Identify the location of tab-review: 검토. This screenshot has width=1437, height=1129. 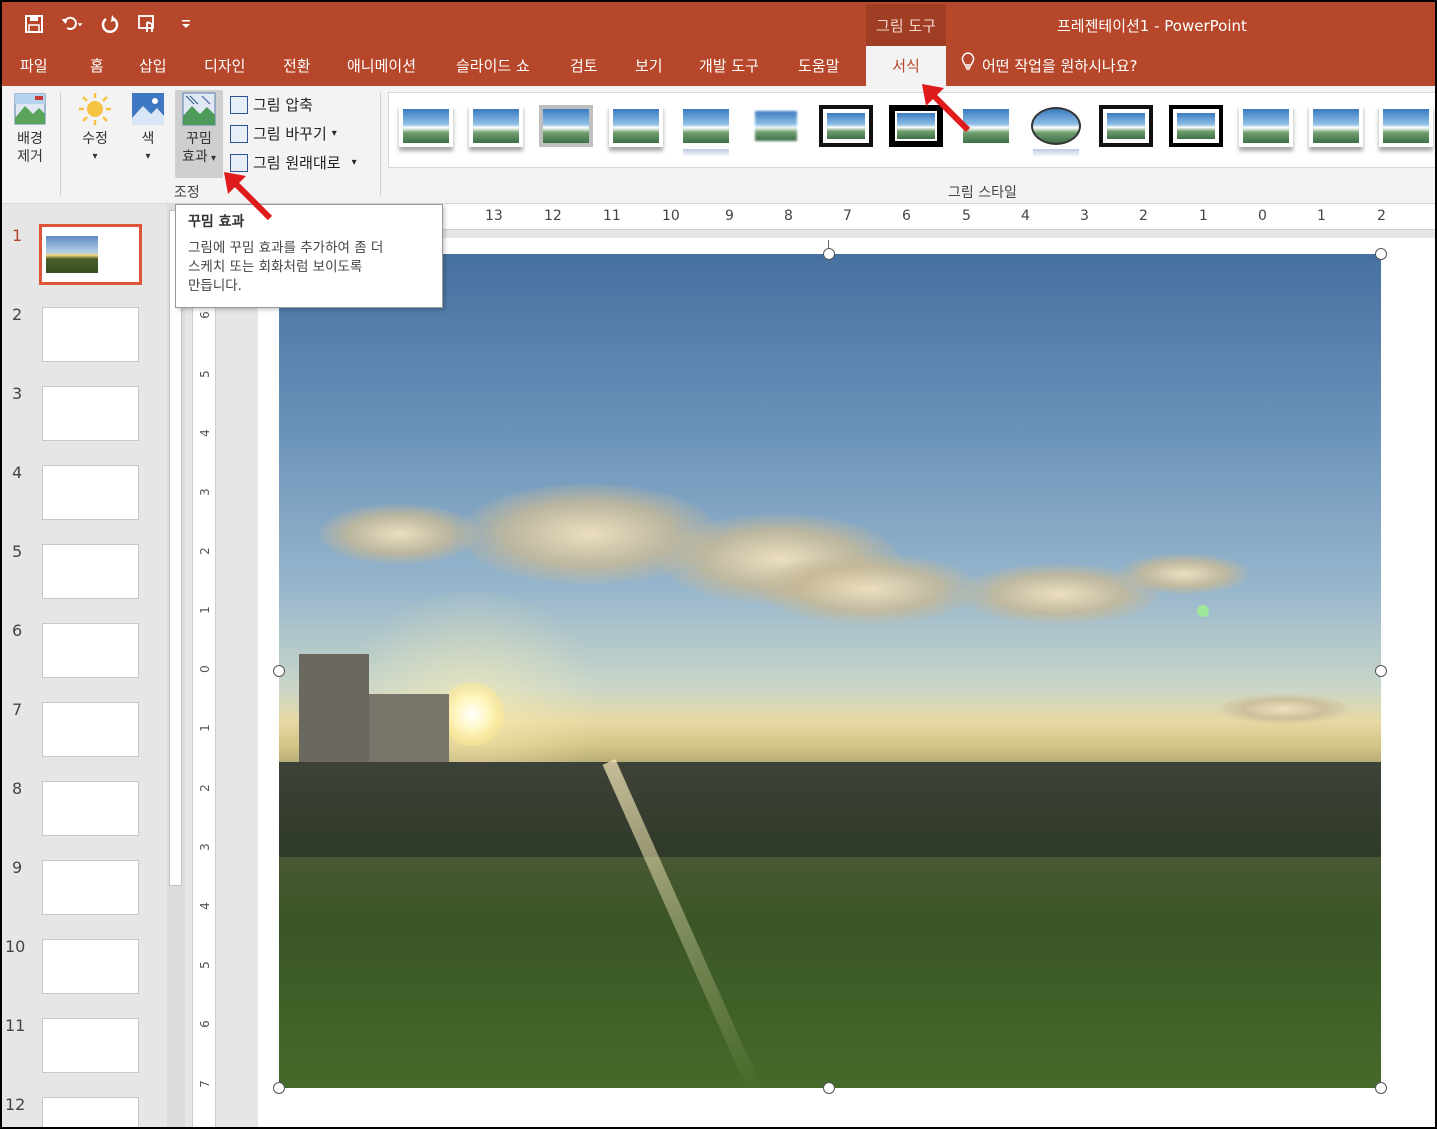
(584, 66).